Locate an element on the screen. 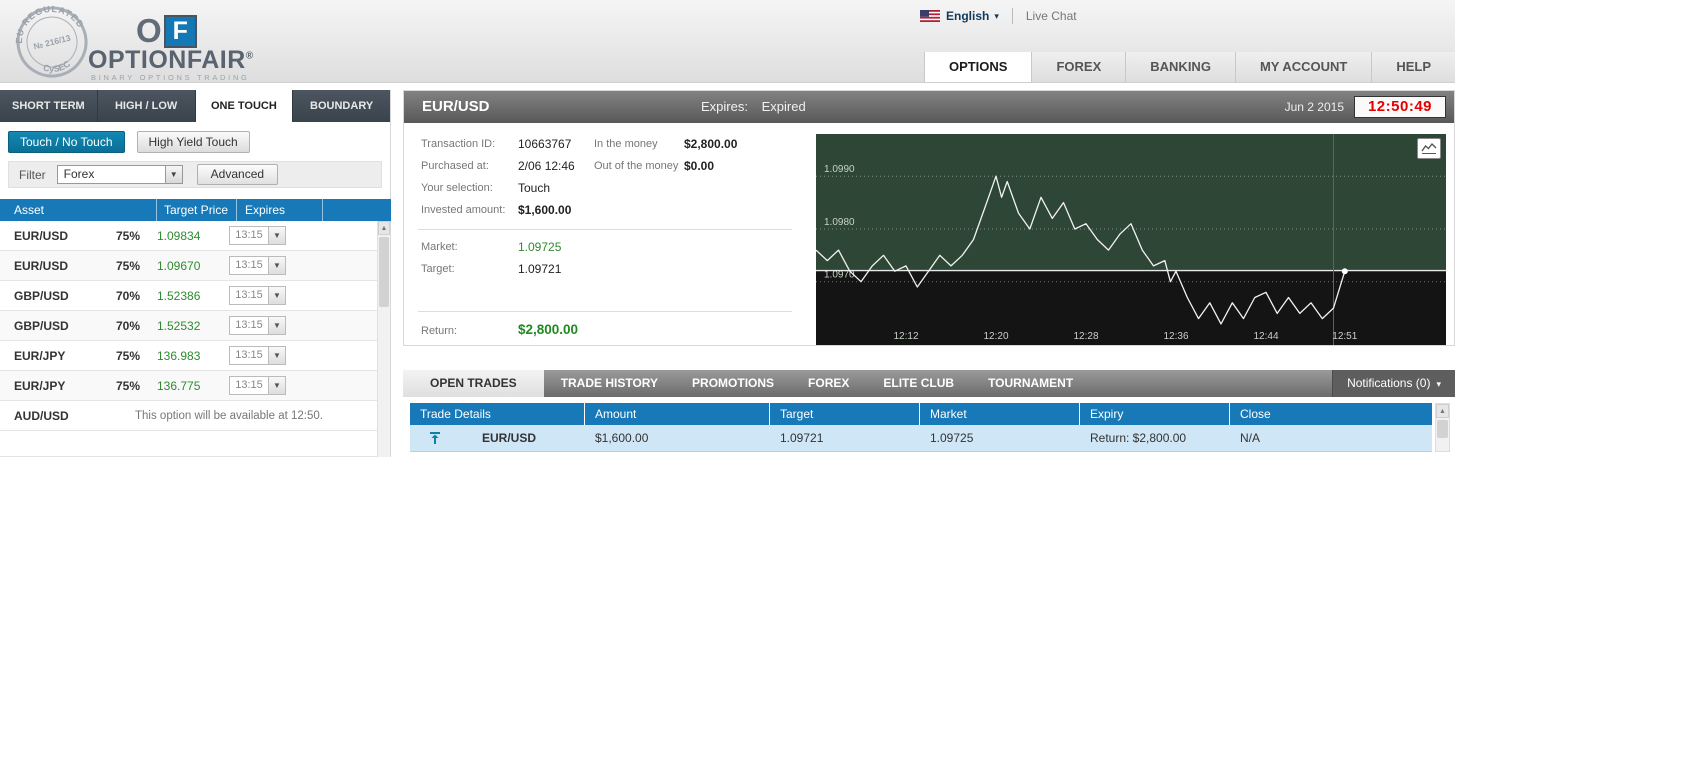 Image resolution: width=1706 pixels, height=778 pixels. high-yield-touch-button: High Yield Touch is located at coordinates (193, 142).